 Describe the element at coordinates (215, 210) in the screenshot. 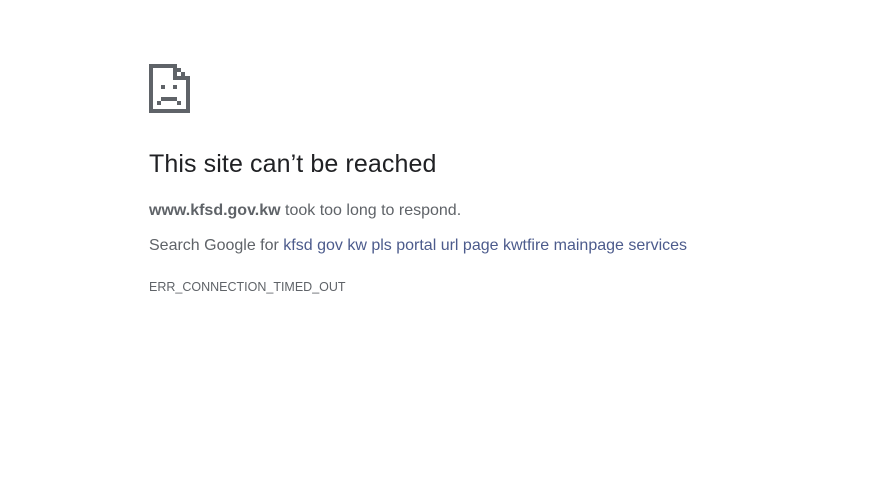

I see `error-host: www.kfsd.gov.kw` at that location.